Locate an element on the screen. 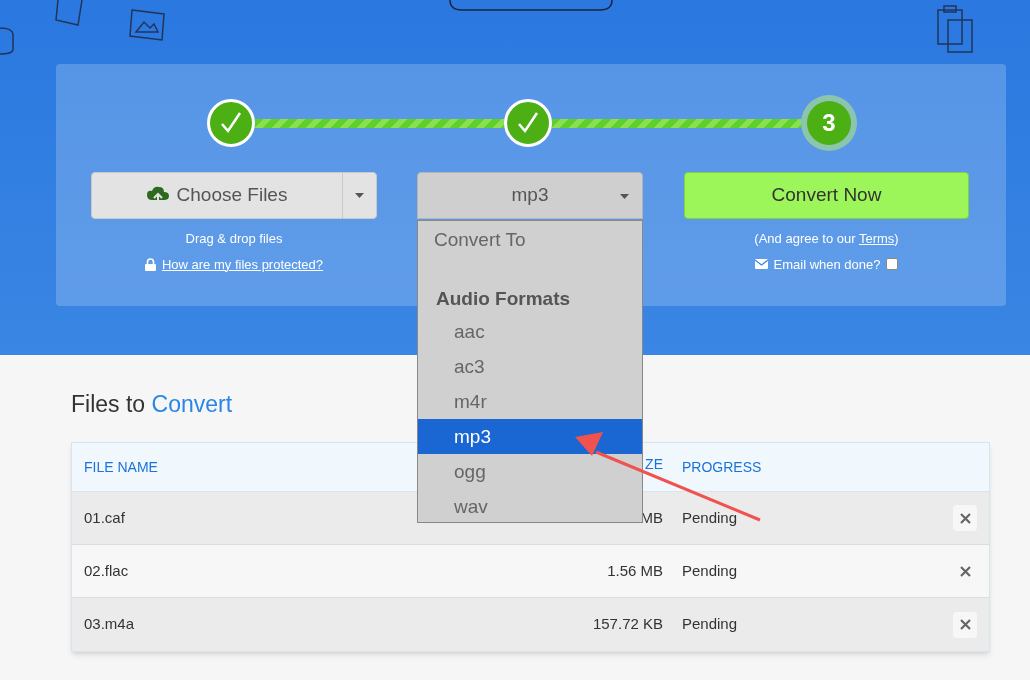 Image resolution: width=1030 pixels, height=680 pixels. convert-now-button: Convert Now is located at coordinates (826, 195).